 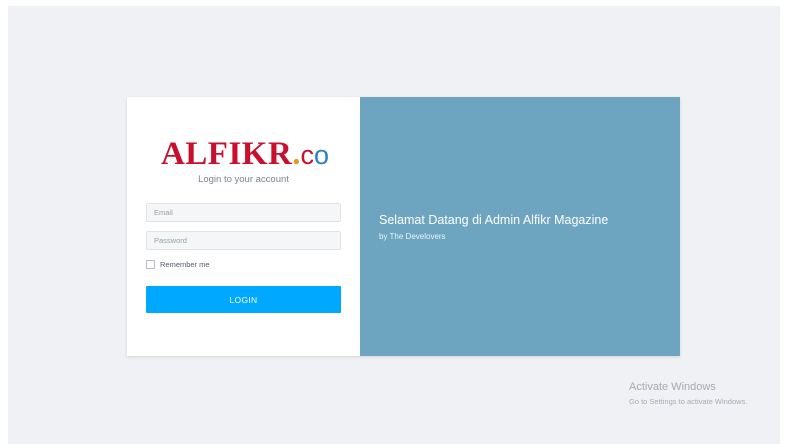 I want to click on remember-me-label: Remember me, so click(x=185, y=264).